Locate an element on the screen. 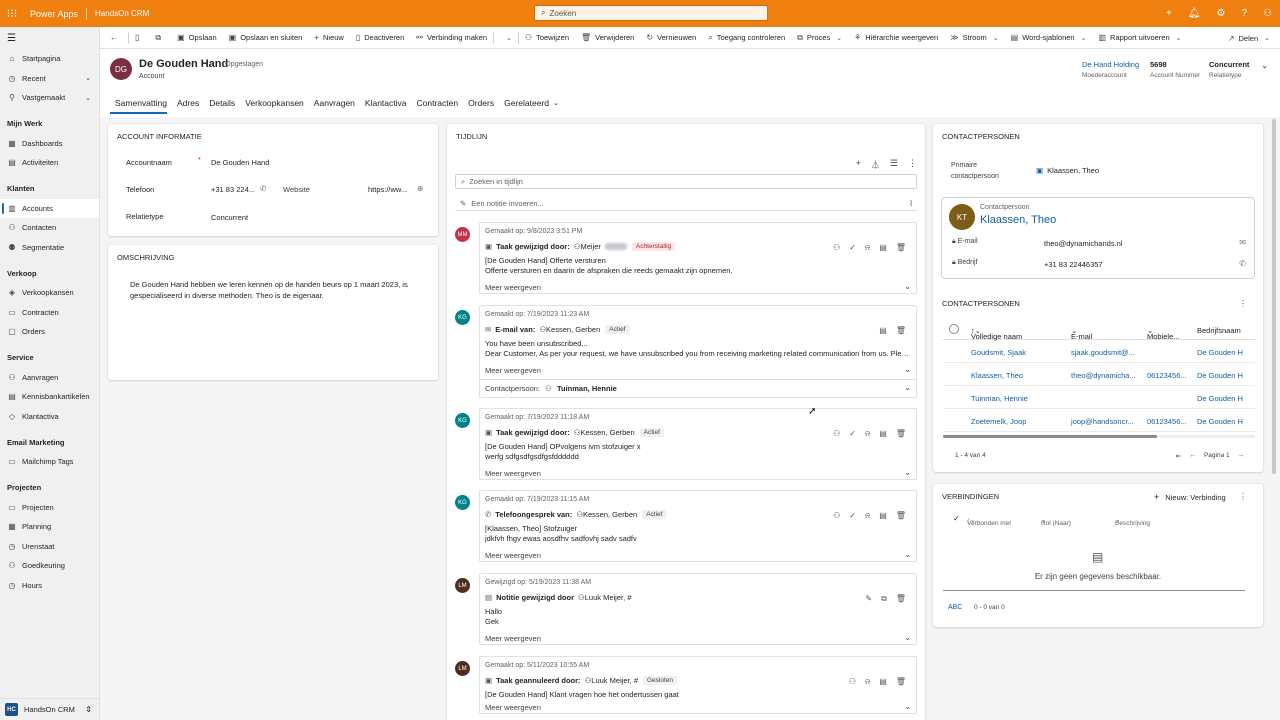 The height and width of the screenshot is (720, 1280). prev-page-icon: ← is located at coordinates (1192, 456).